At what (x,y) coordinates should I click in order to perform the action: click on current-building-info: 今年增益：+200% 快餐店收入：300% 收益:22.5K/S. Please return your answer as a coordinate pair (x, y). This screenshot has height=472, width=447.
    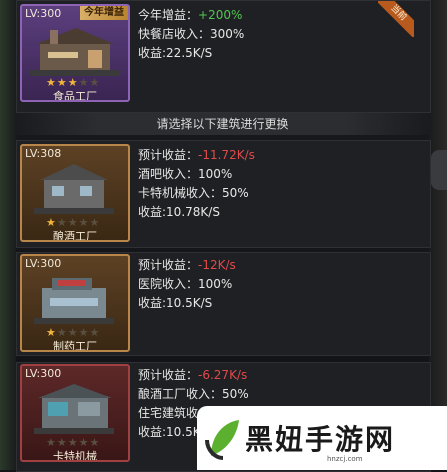
    Looking at the image, I should click on (191, 34).